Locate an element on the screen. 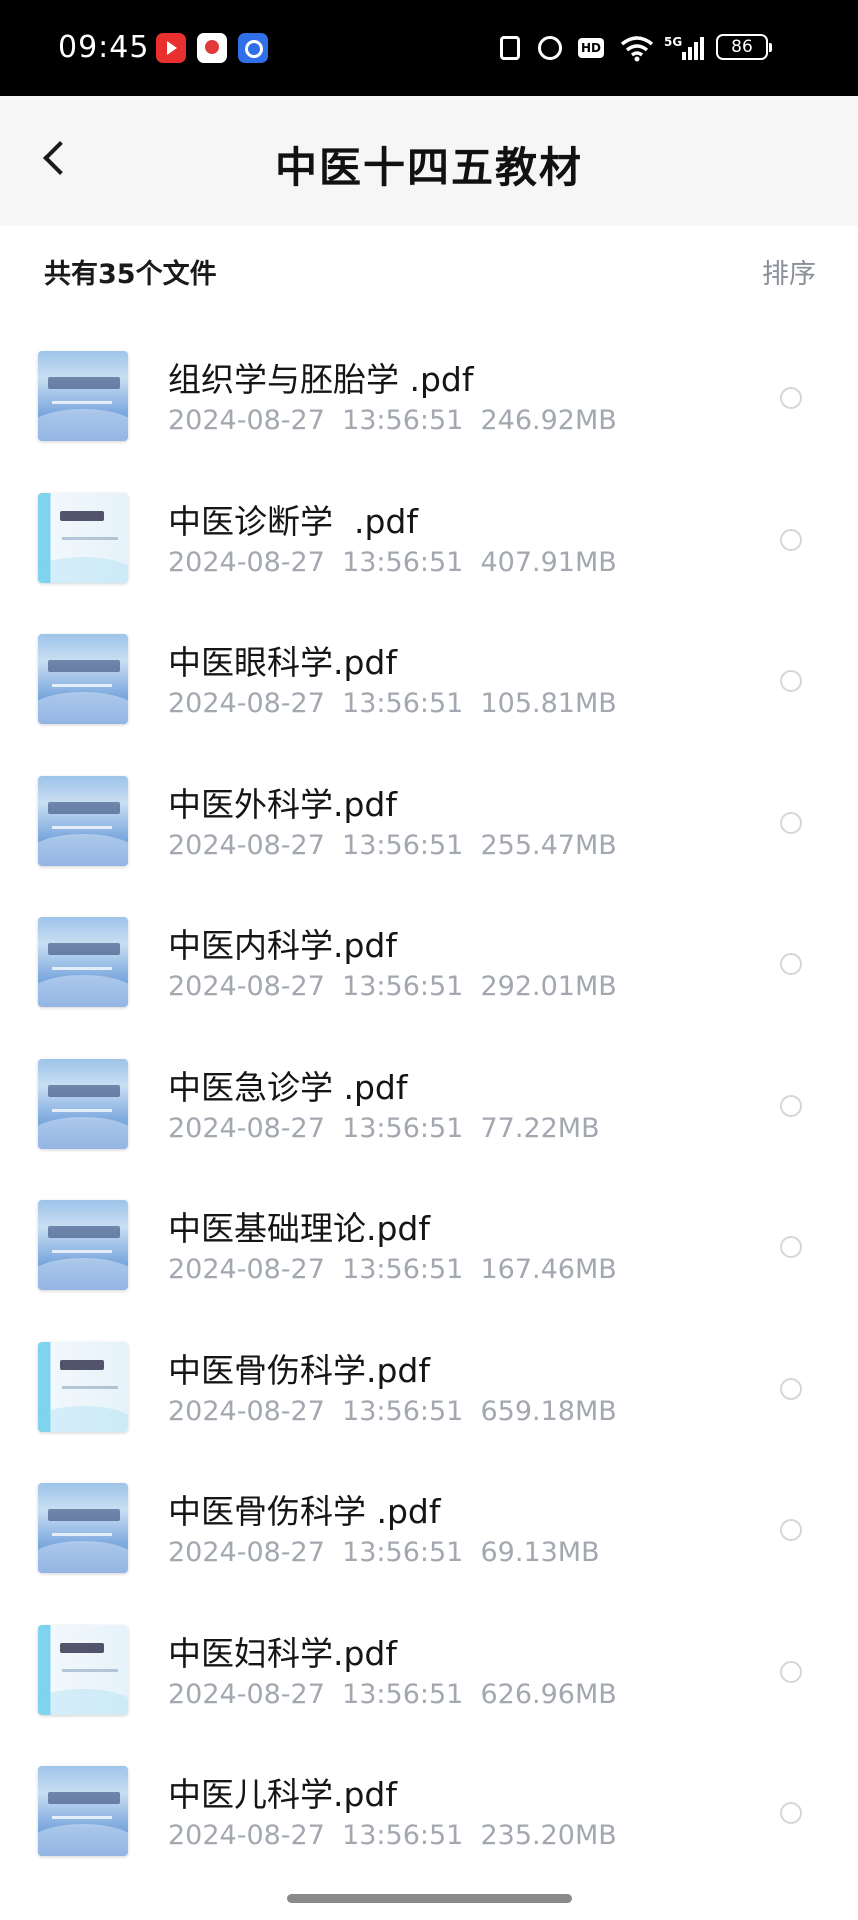 This screenshot has height=1920, width=858. summary-row: 共有35个文件 排序 is located at coordinates (429, 271).